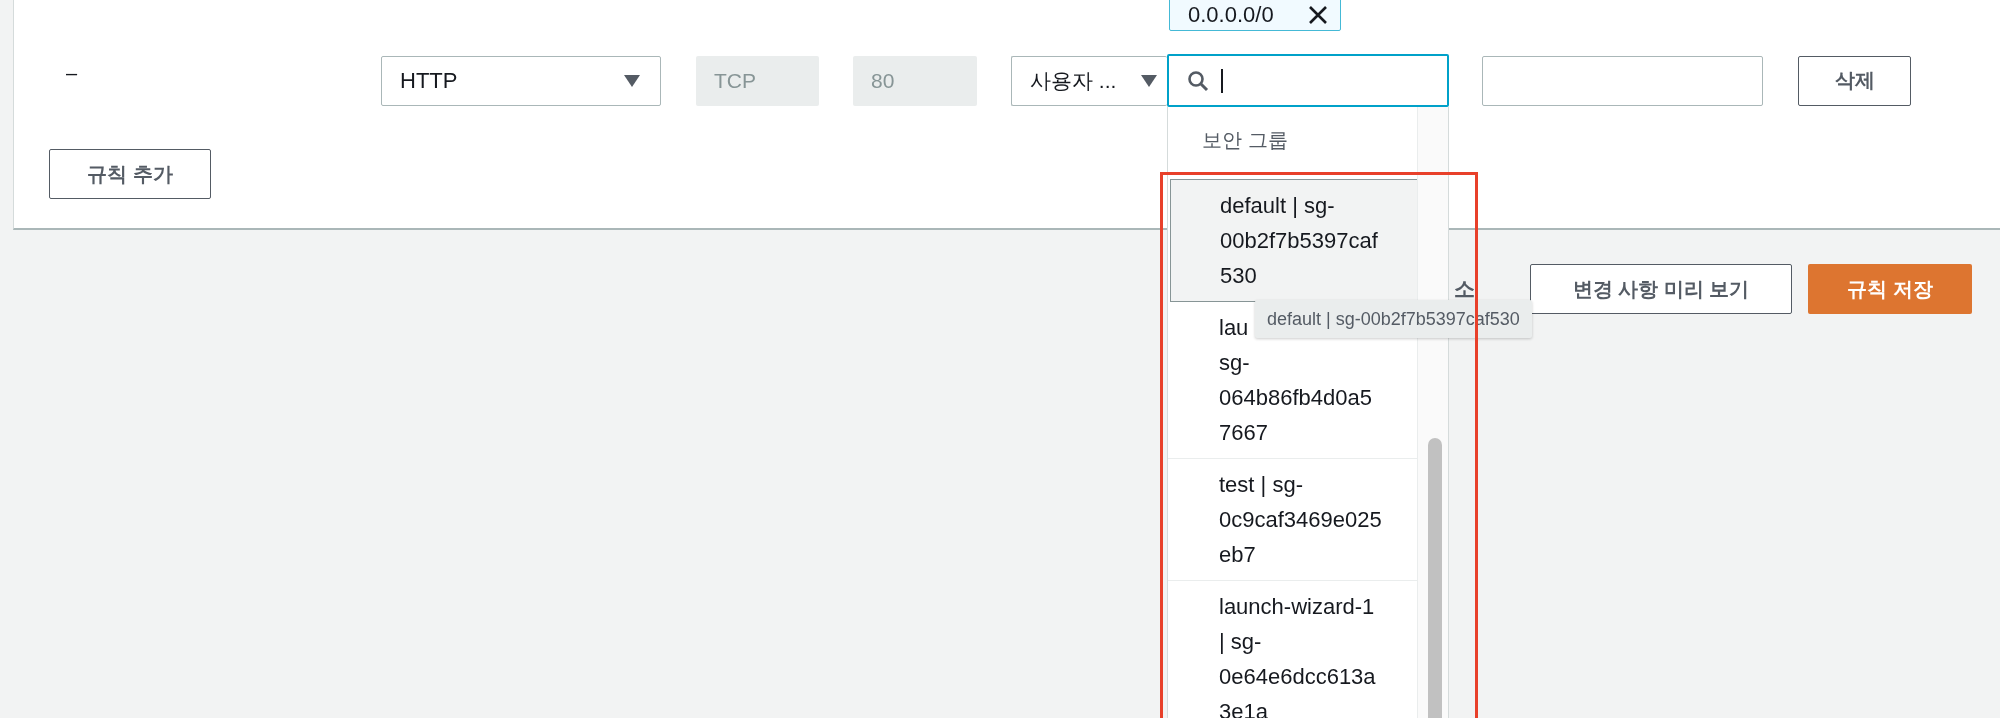  Describe the element at coordinates (757, 80) in the screenshot. I see `protocol-field: TCP` at that location.